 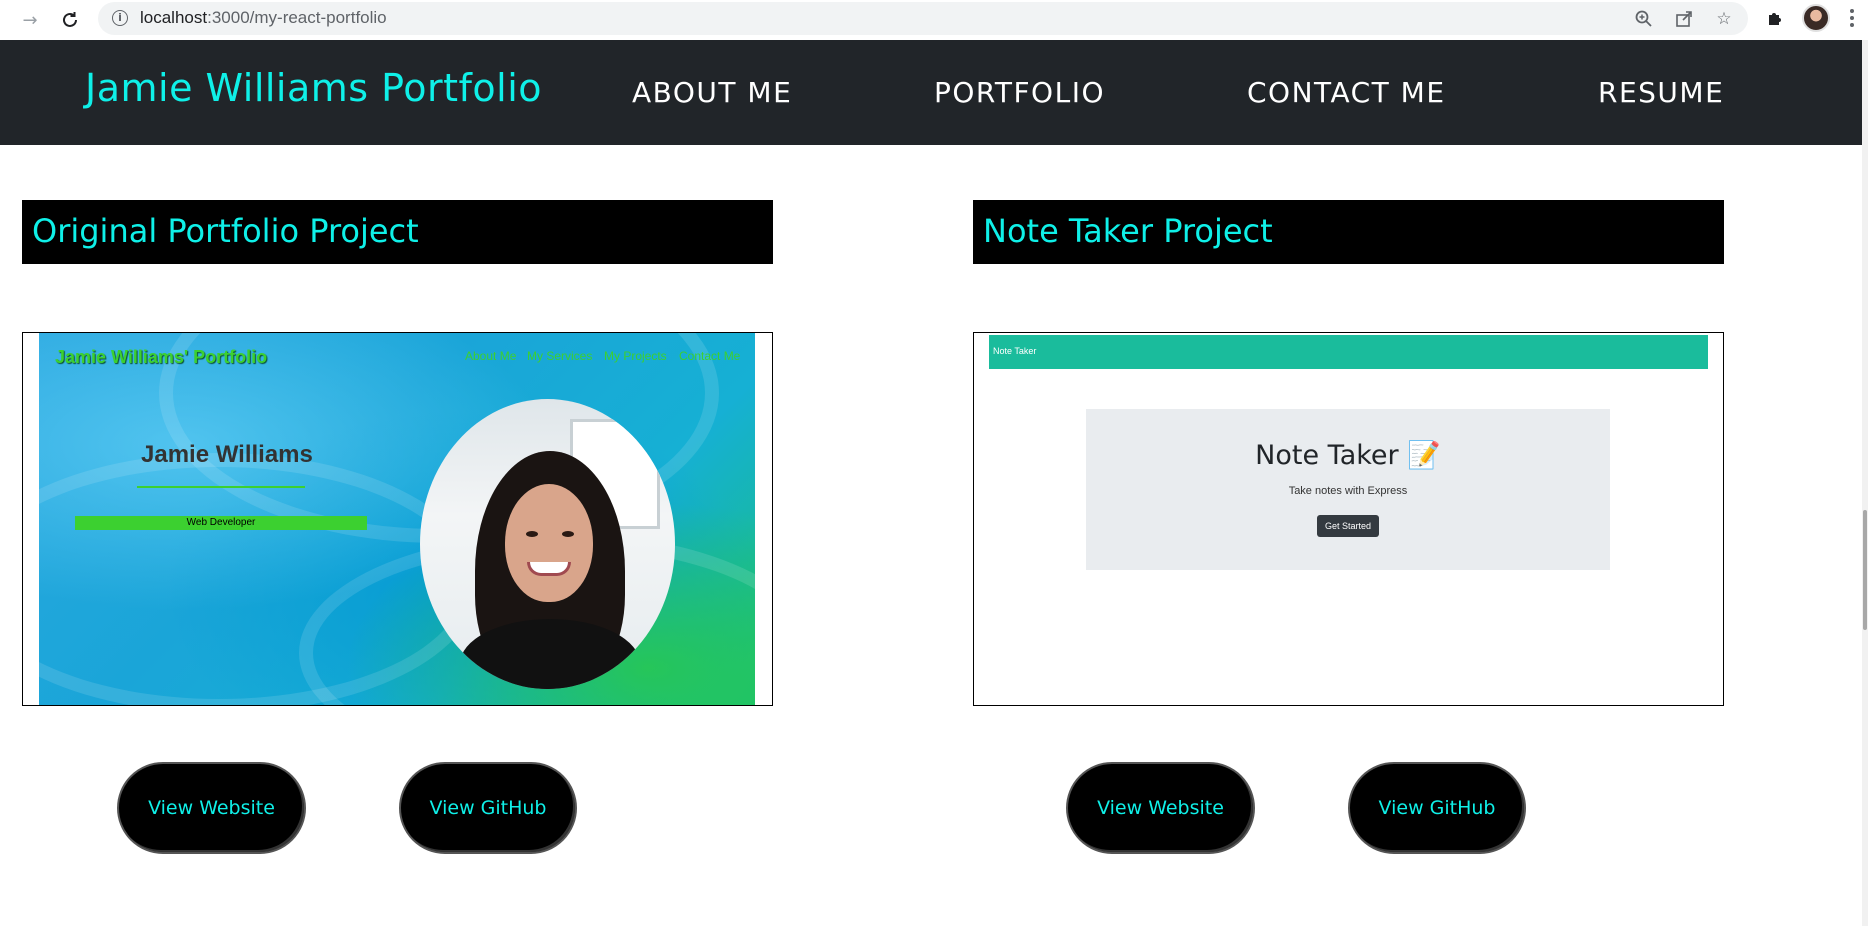 I want to click on screenshot-brand: Jamie Williams' Portfolio, so click(x=161, y=357).